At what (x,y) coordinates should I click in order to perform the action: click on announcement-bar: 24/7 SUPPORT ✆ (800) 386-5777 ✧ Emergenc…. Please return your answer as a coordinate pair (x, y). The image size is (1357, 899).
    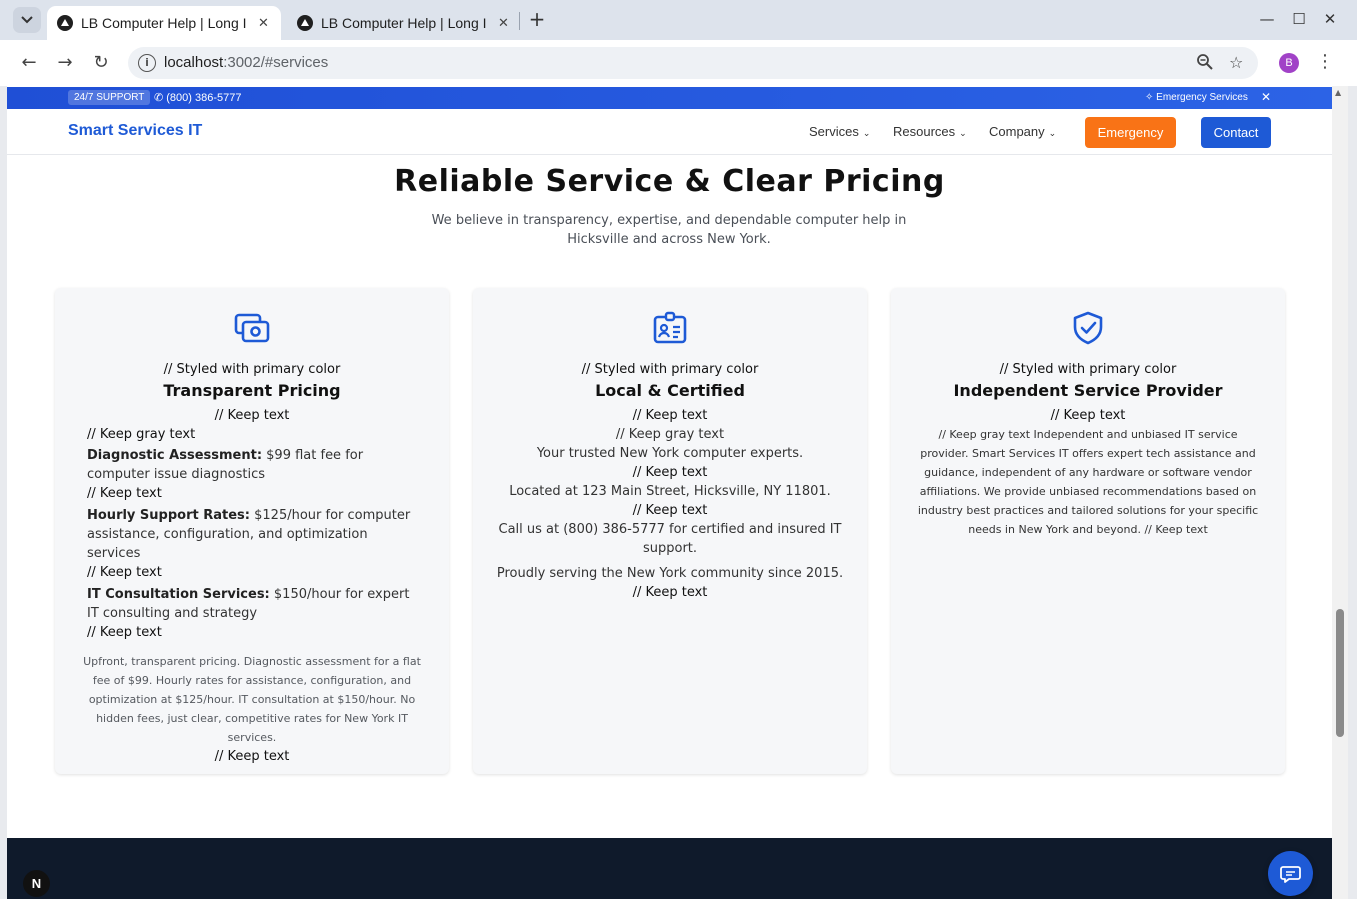
    Looking at the image, I should click on (669, 98).